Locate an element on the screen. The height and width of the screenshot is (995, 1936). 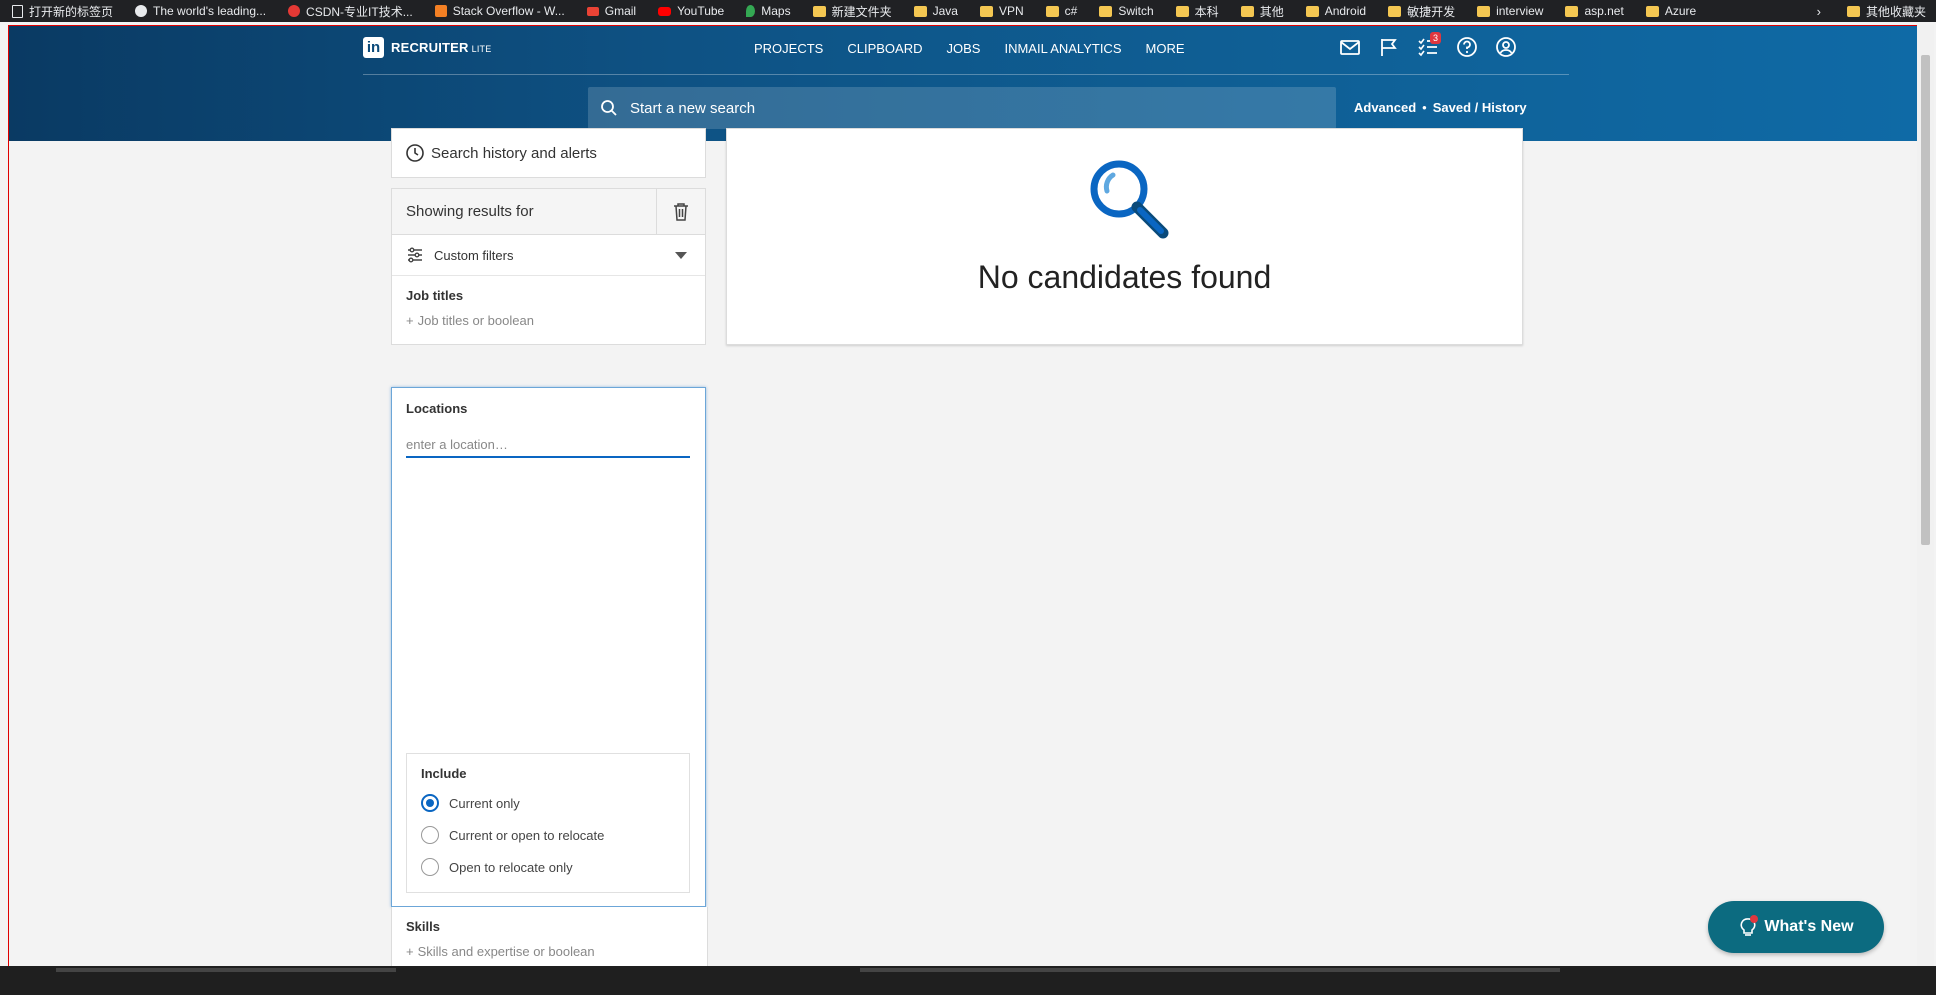
bookmark-folder: Android is located at coordinates (1335, 11).